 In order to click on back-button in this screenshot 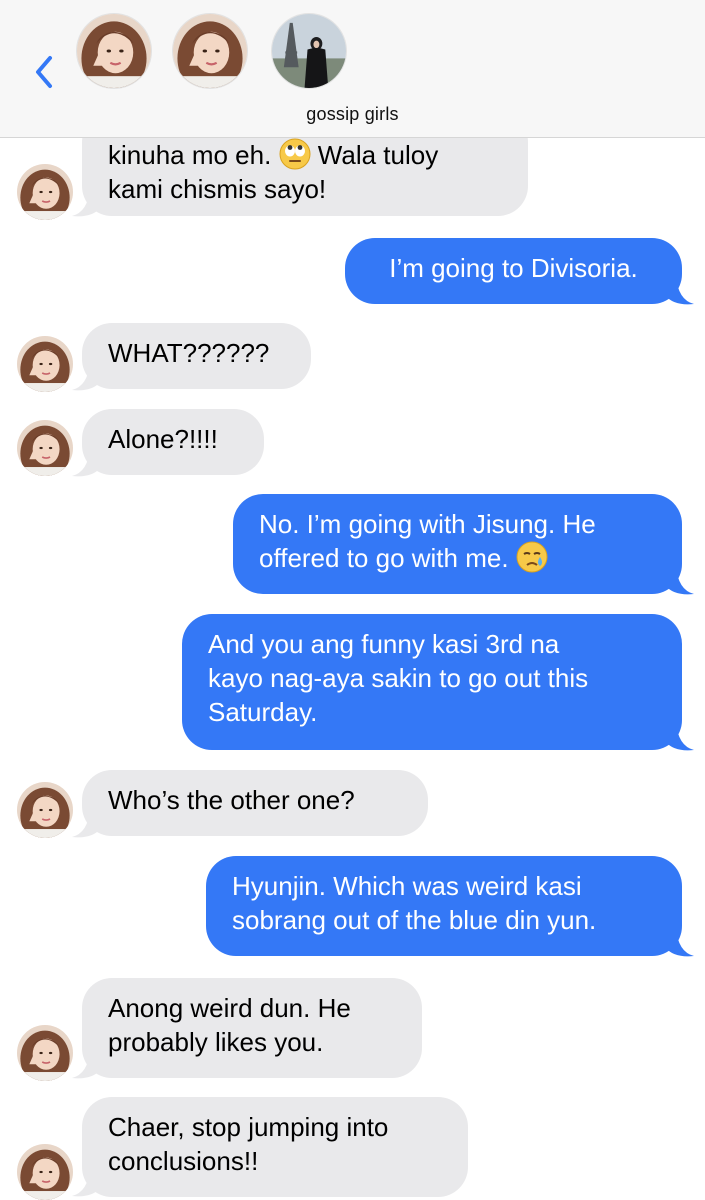, I will do `click(45, 72)`.